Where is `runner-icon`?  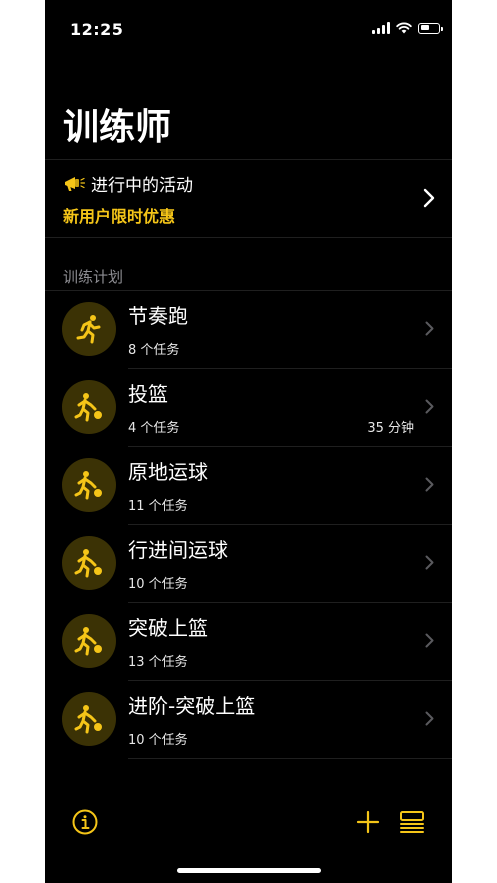 runner-icon is located at coordinates (88, 329).